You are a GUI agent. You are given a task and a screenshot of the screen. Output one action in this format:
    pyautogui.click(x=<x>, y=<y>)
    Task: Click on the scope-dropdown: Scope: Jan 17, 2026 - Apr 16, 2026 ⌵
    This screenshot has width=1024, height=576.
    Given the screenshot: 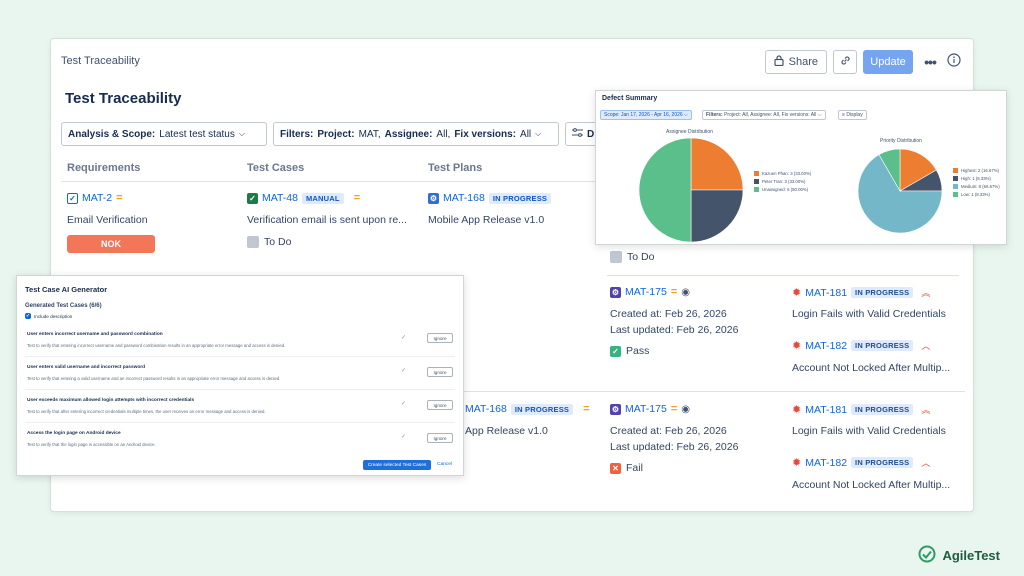 What is the action you would take?
    pyautogui.click(x=646, y=115)
    